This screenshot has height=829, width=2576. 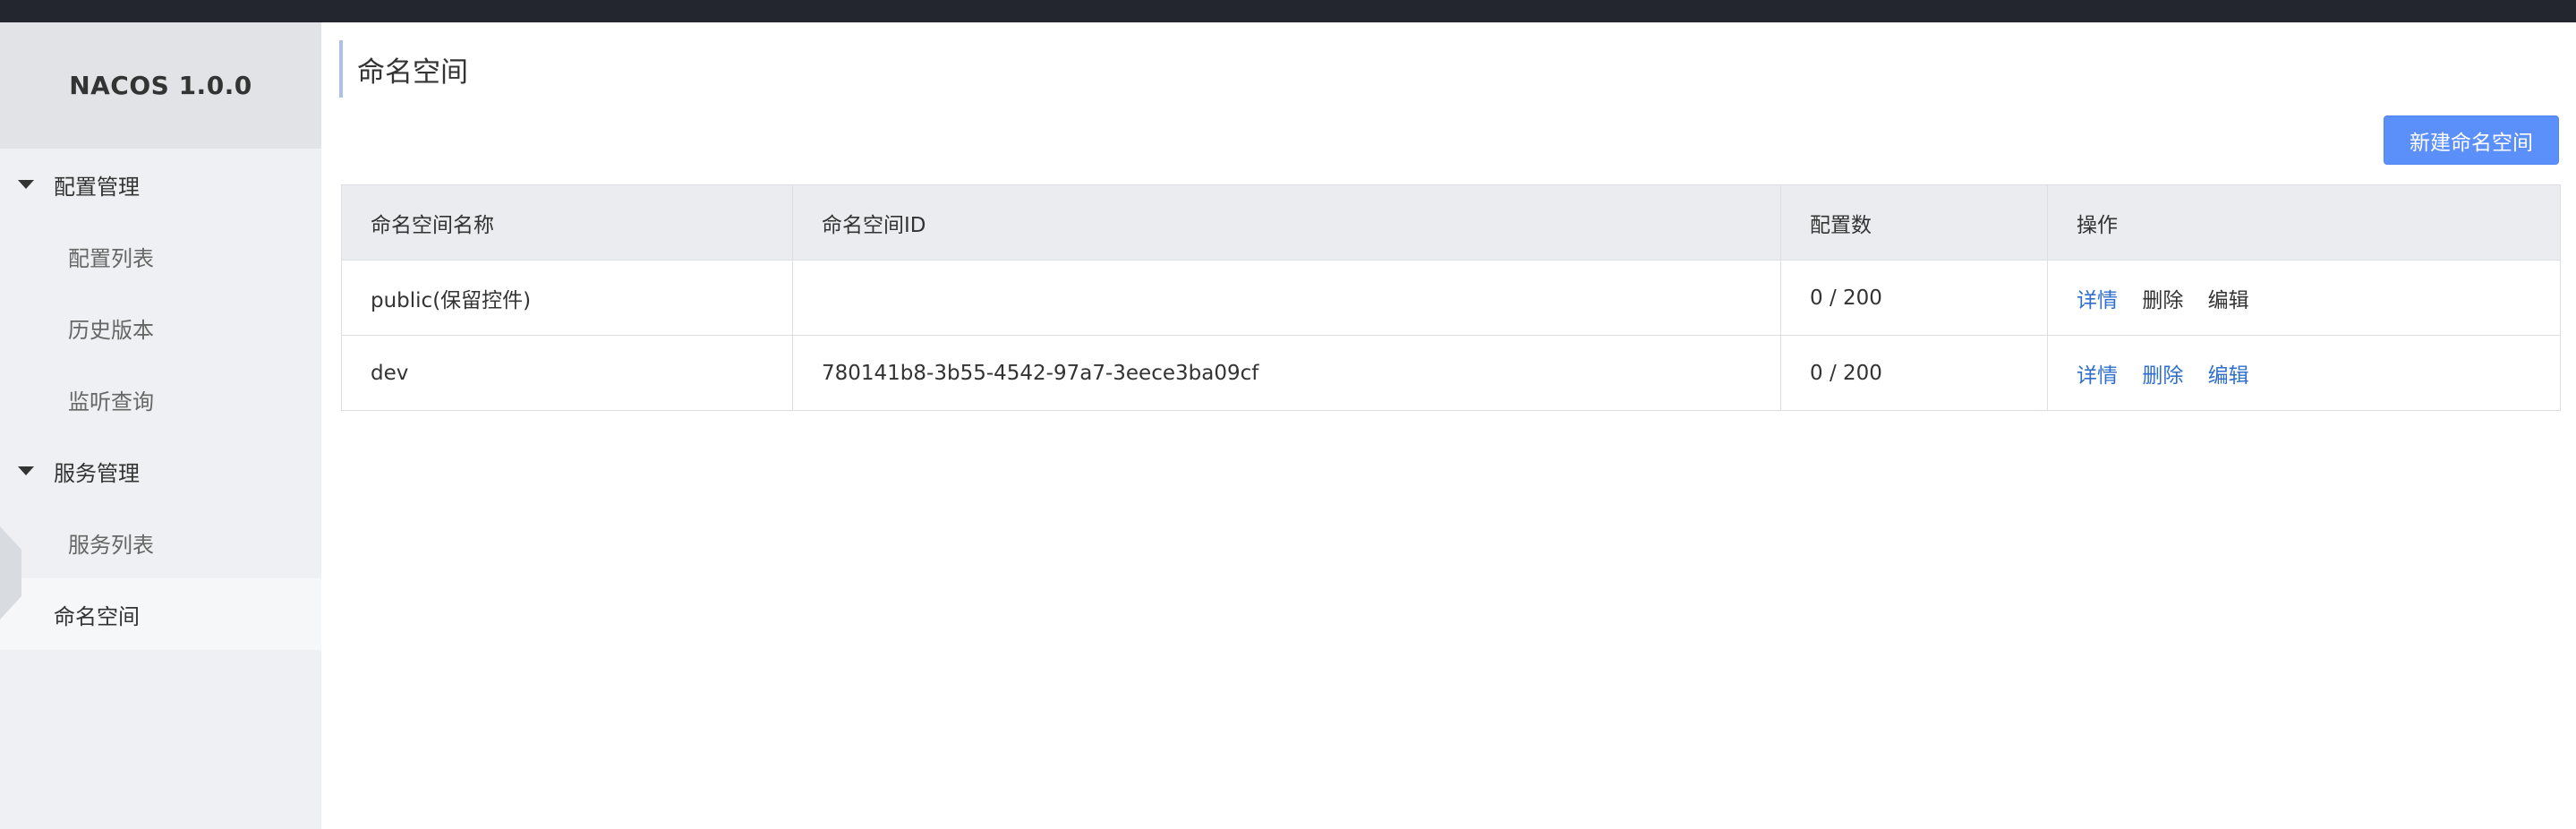 I want to click on table-row: public(保留控件) 0 / 200 详情 删除 编辑, so click(x=1451, y=298).